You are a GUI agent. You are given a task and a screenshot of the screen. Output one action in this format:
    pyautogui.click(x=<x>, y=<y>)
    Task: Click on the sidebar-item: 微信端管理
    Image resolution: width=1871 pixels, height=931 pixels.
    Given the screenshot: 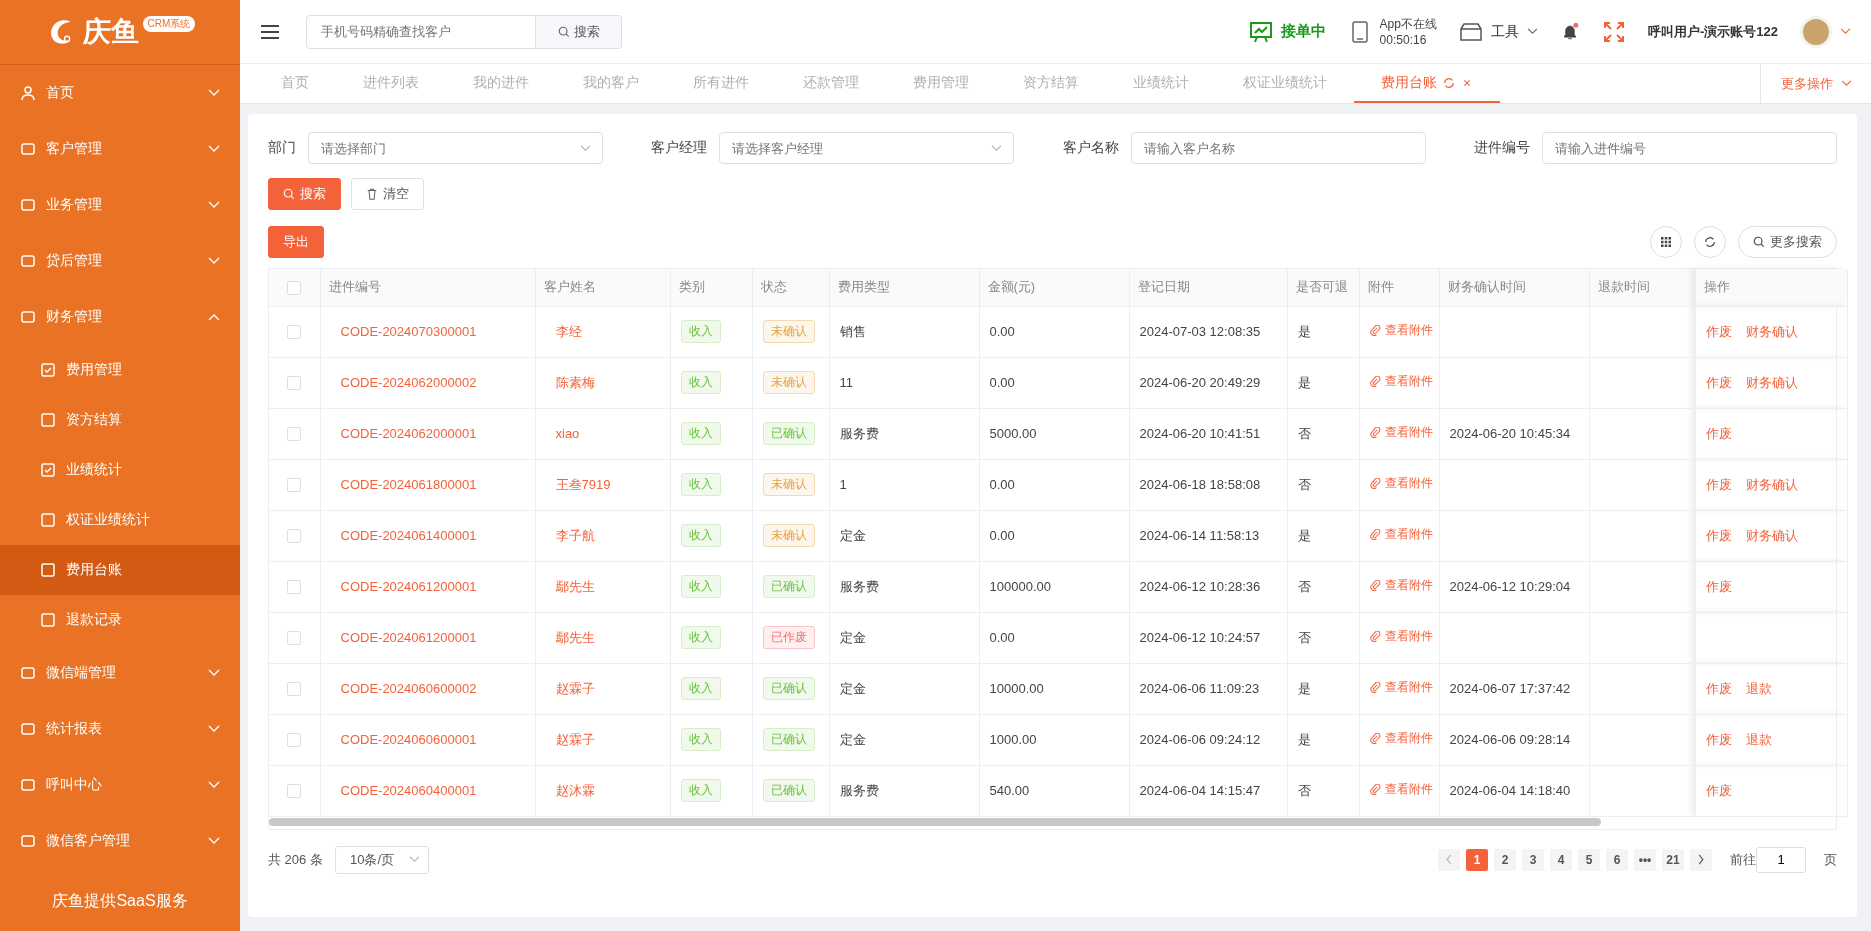 What is the action you would take?
    pyautogui.click(x=120, y=673)
    